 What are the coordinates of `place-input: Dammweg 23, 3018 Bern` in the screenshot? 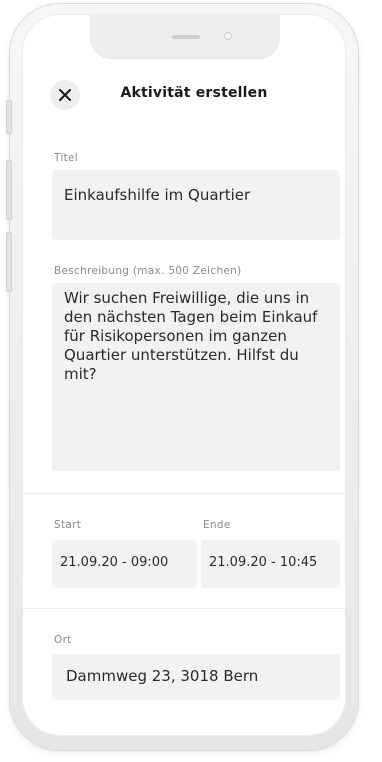 It's located at (196, 677).